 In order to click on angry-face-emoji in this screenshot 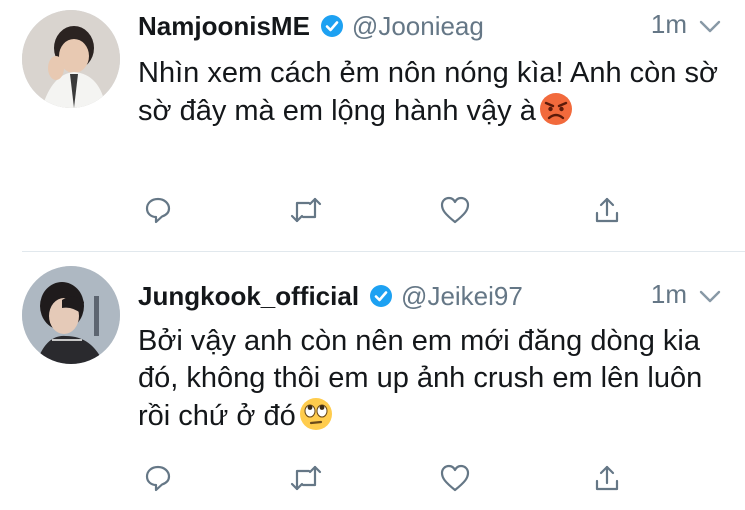, I will do `click(555, 109)`.